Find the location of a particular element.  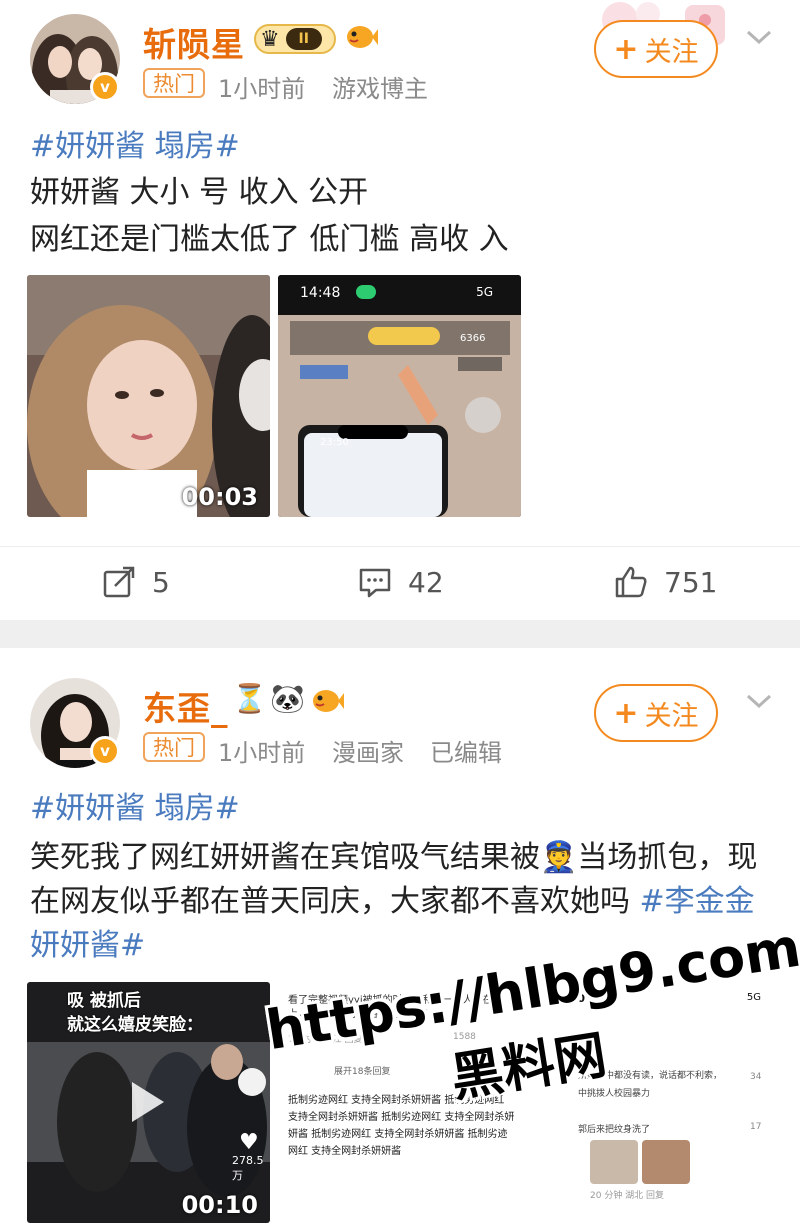

video-thumbnail: 00:03 is located at coordinates (148, 396).